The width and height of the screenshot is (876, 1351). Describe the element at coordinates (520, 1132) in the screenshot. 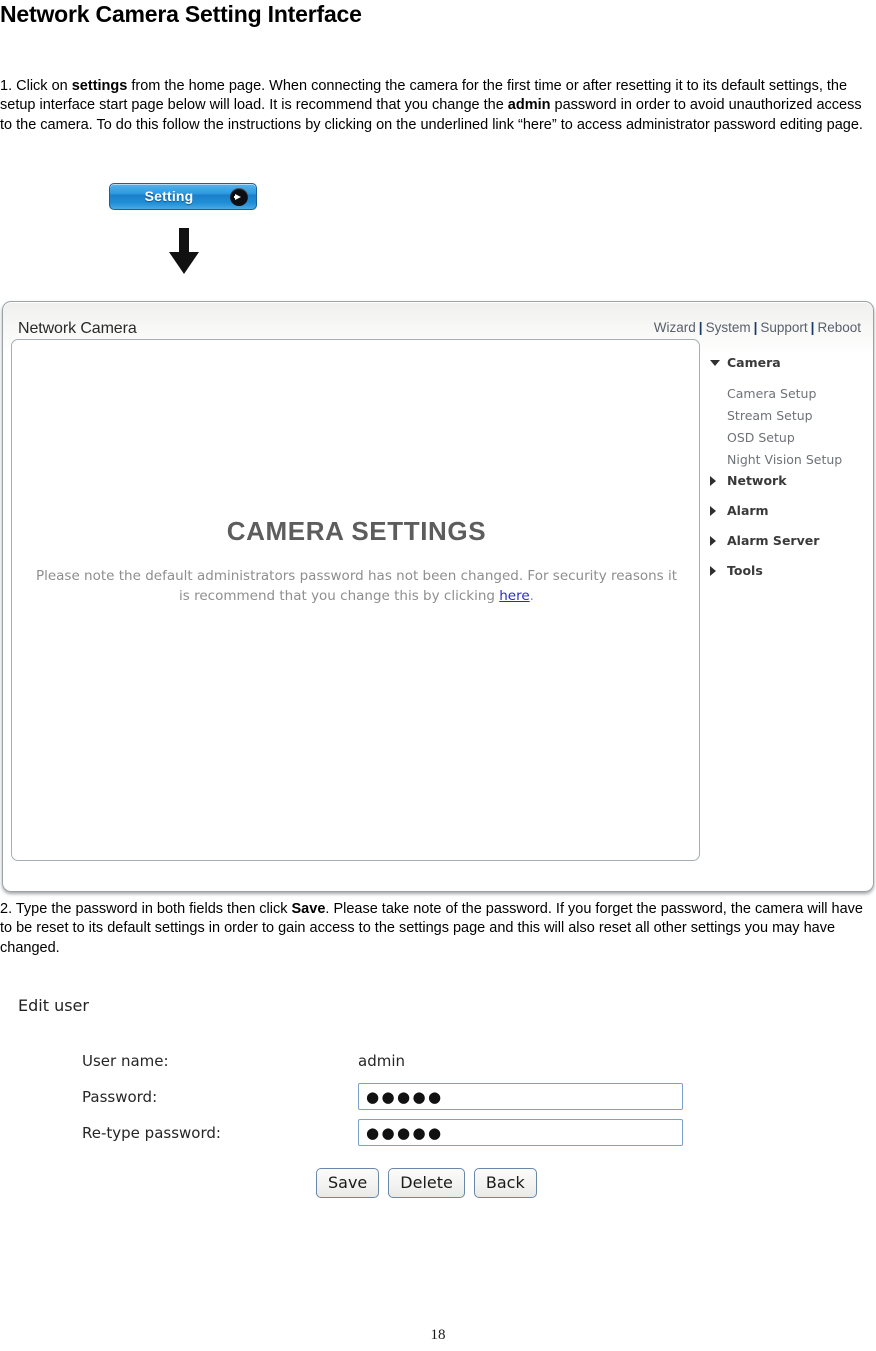

I see `retype-password-field: ●●●●●` at that location.